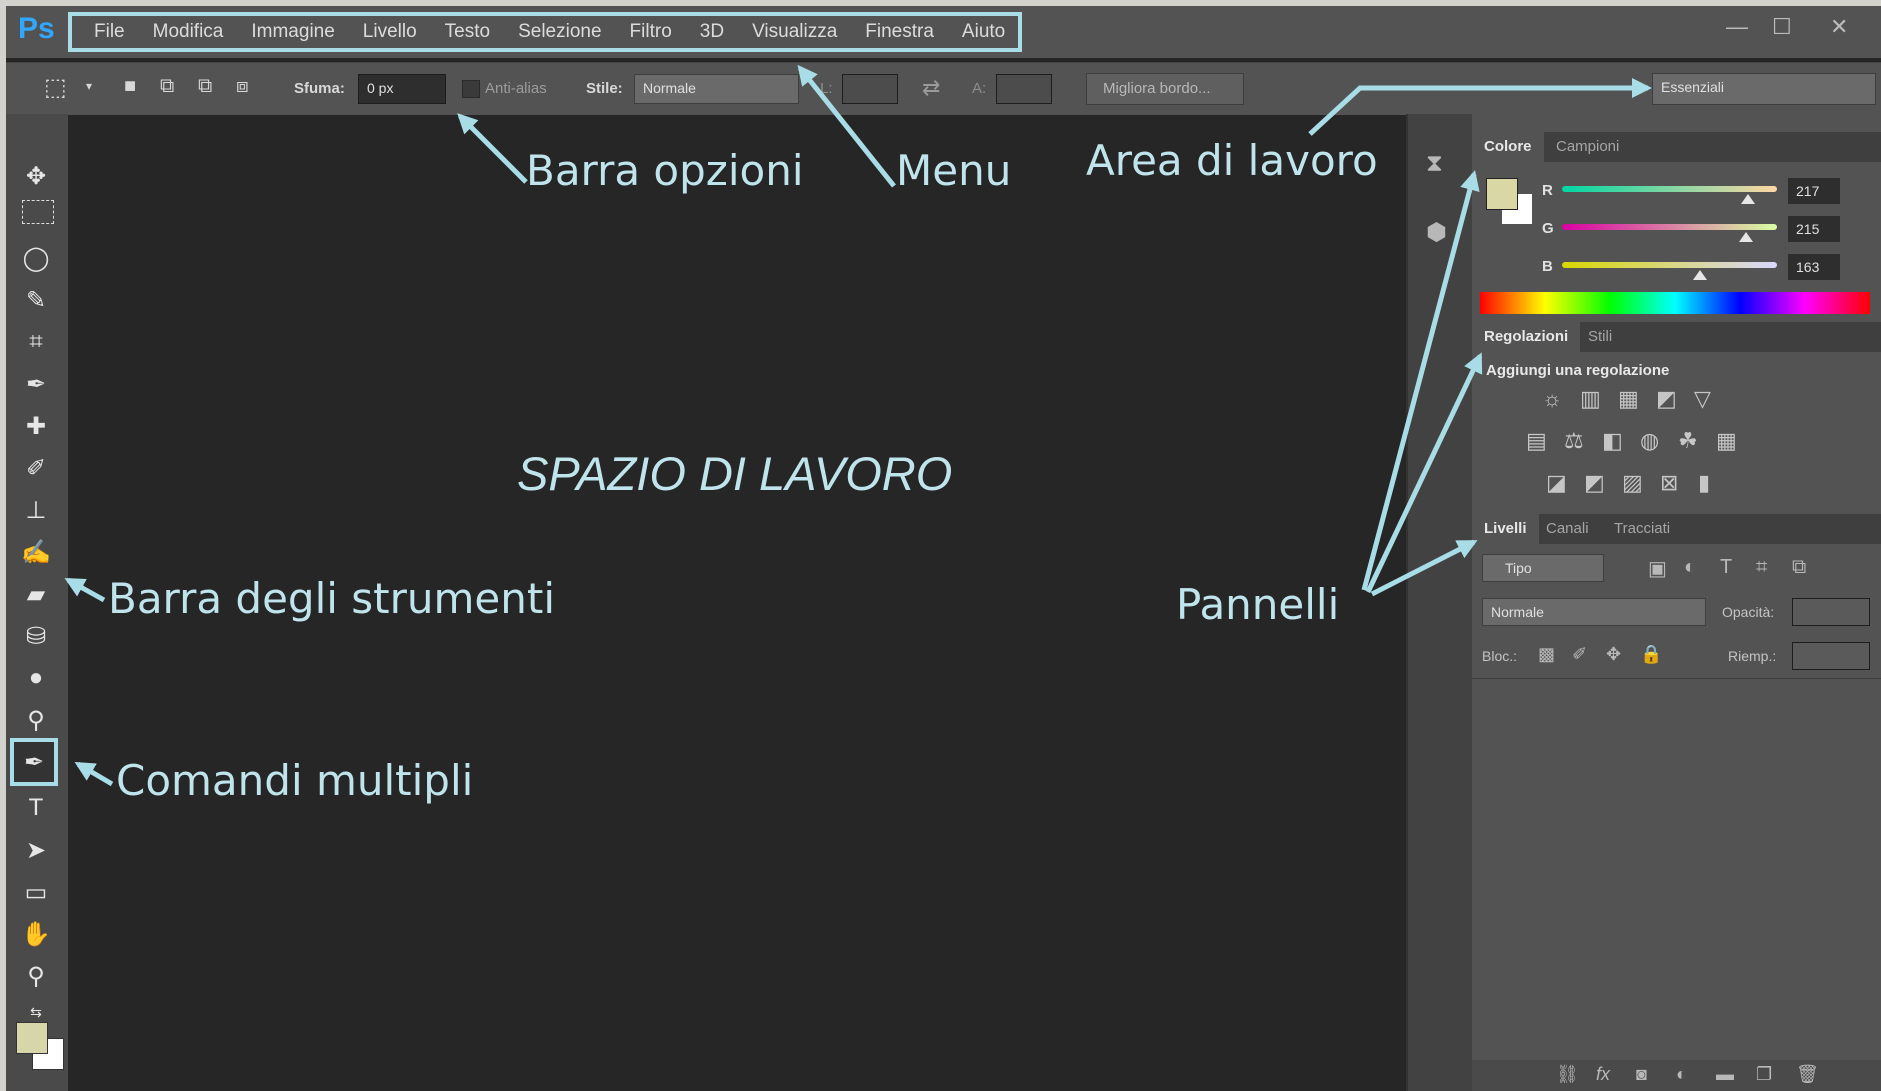 The height and width of the screenshot is (1091, 1881). I want to click on b-value: 163, so click(1814, 267).